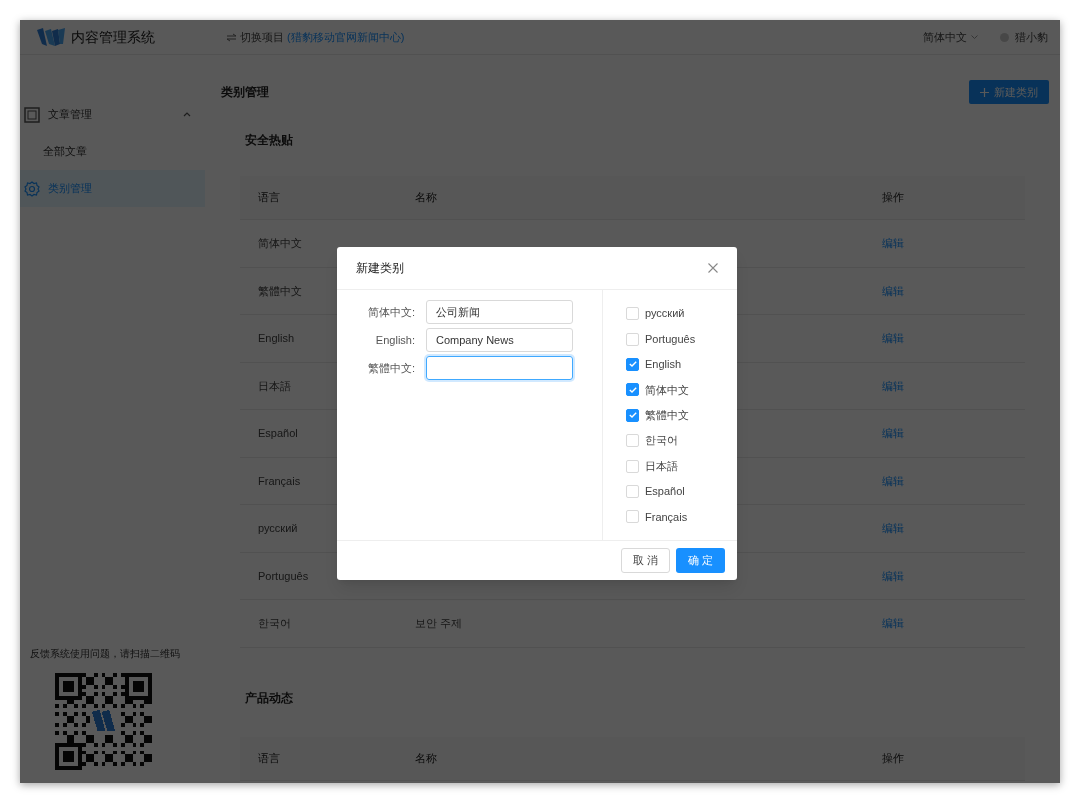 The width and height of the screenshot is (1080, 803). What do you see at coordinates (283, 575) in the screenshot?
I see `table-cell: Português` at bounding box center [283, 575].